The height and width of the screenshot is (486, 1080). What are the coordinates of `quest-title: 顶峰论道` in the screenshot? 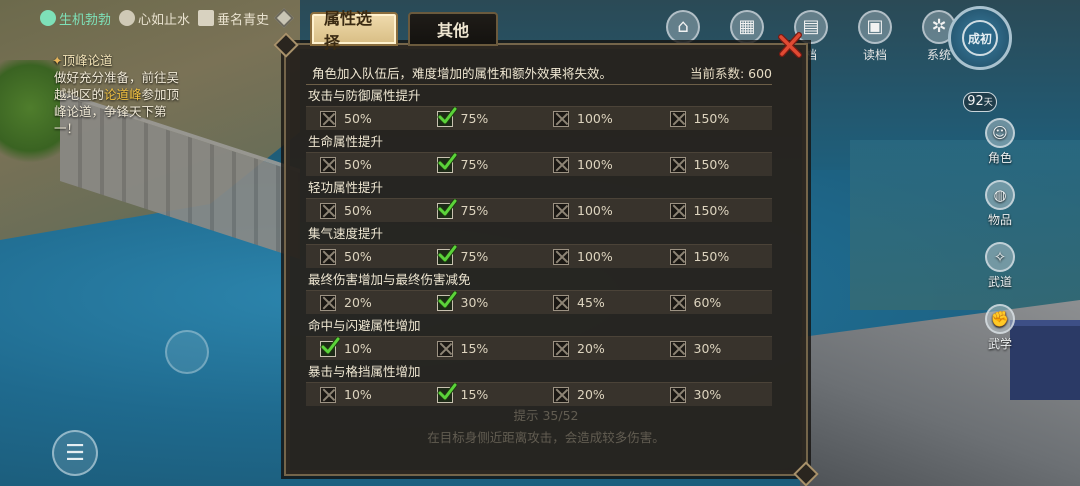 It's located at (118, 60).